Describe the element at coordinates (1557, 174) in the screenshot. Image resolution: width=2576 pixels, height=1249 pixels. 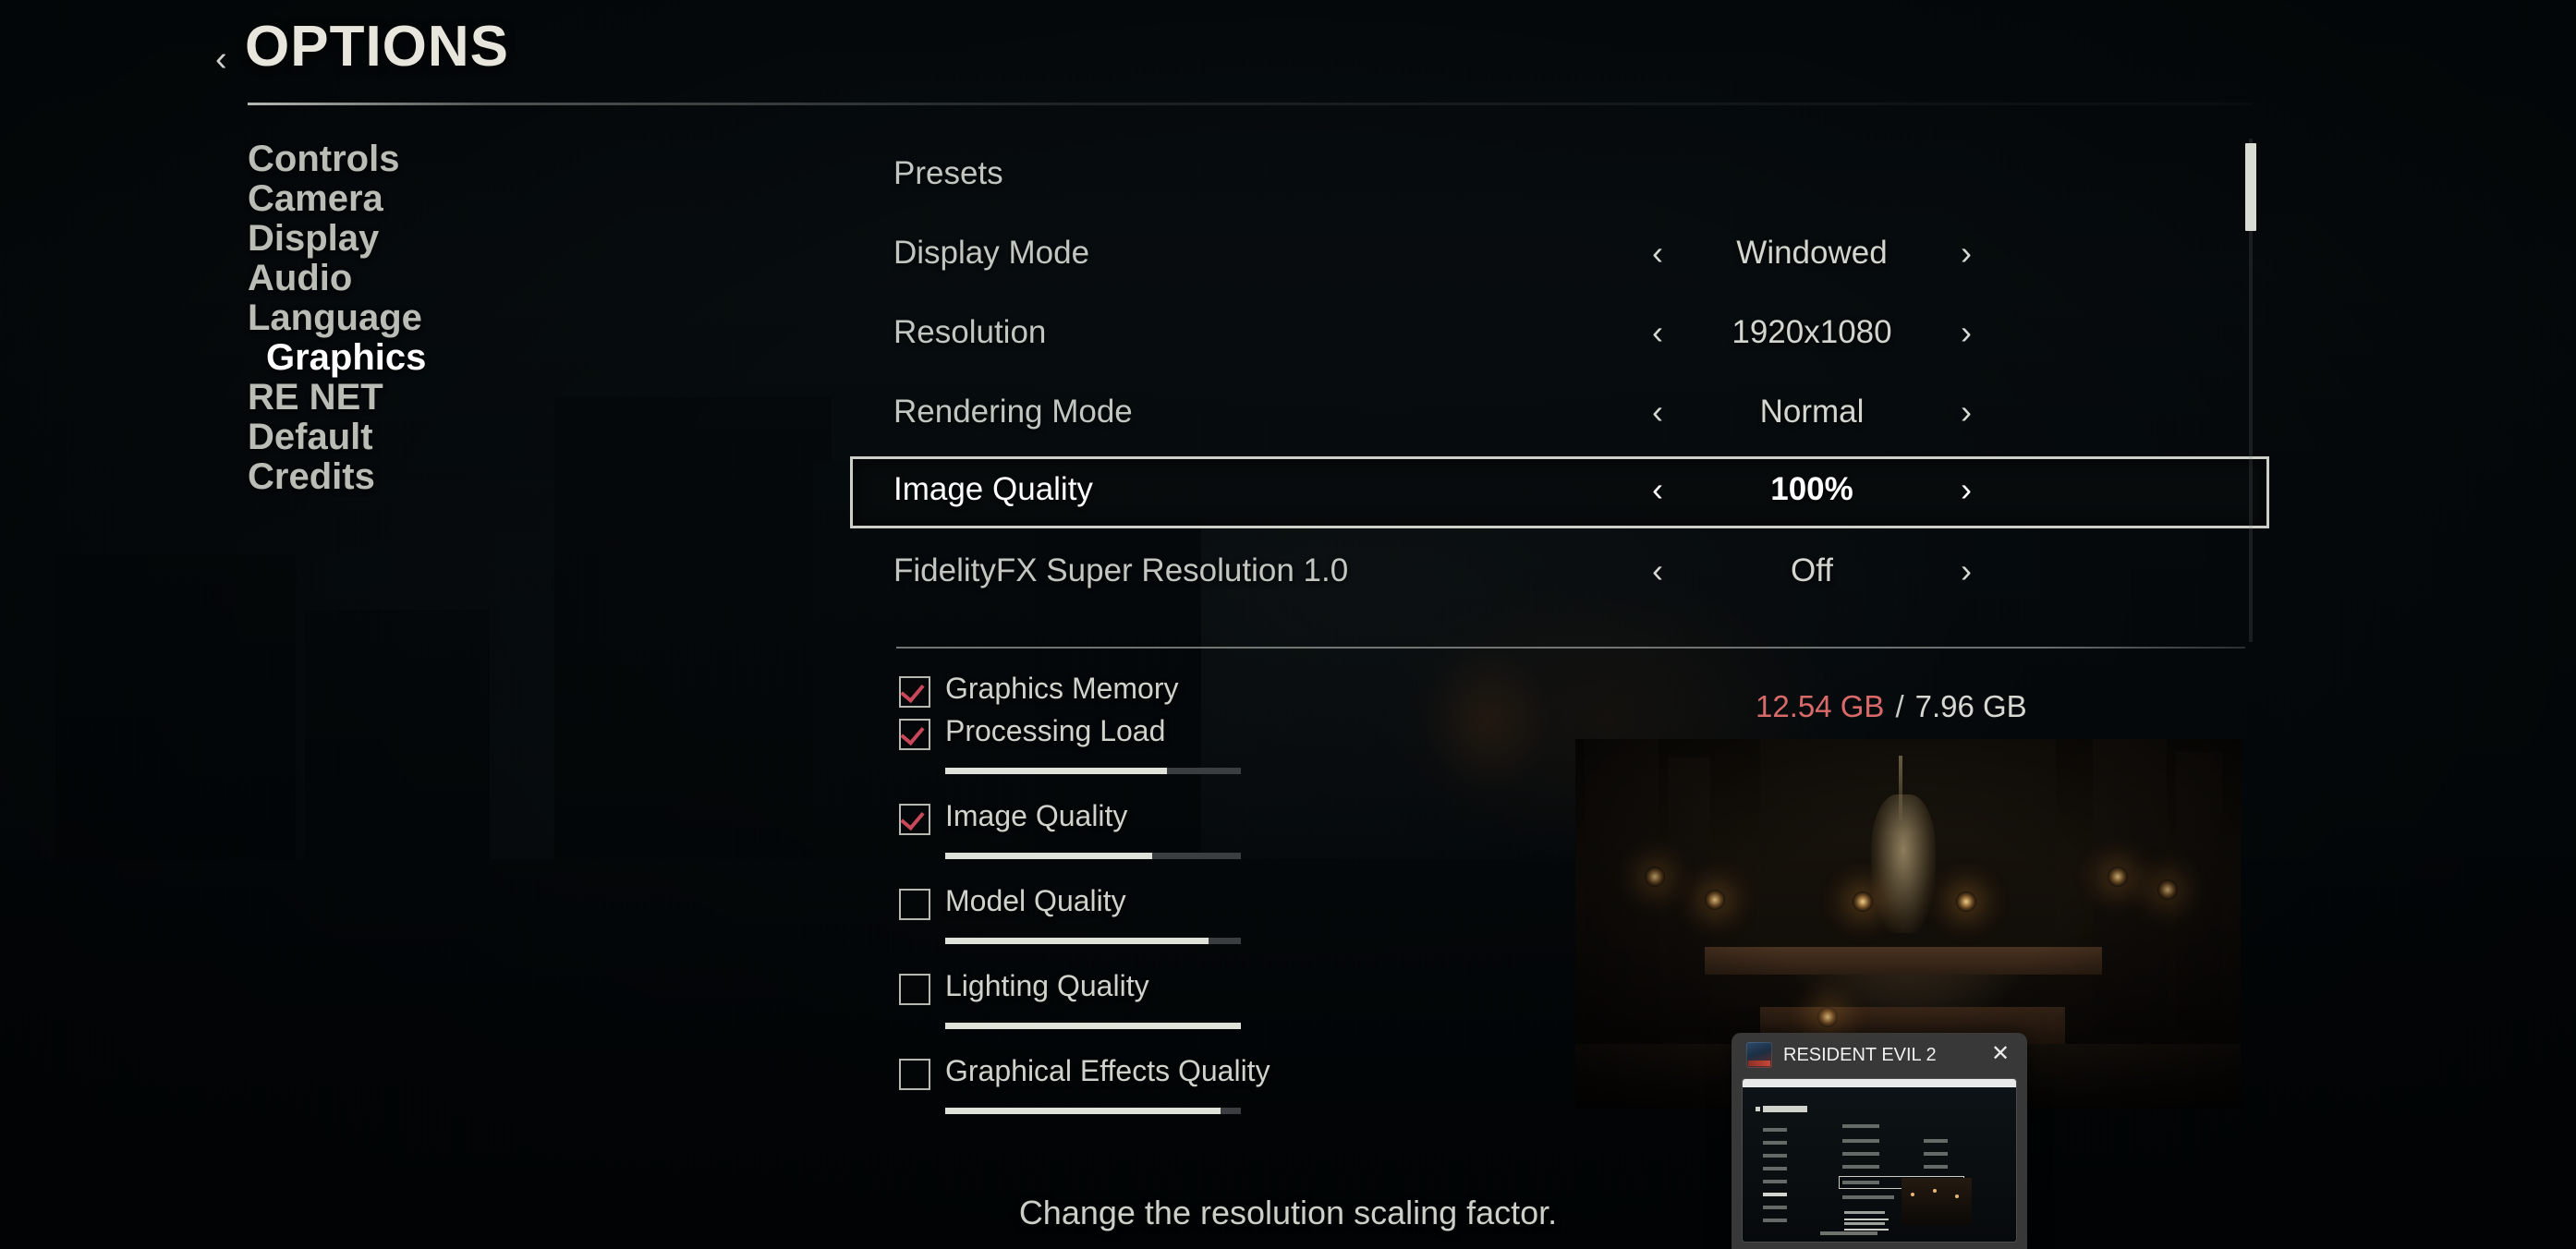
I see `setting-row-presets: Presets` at that location.